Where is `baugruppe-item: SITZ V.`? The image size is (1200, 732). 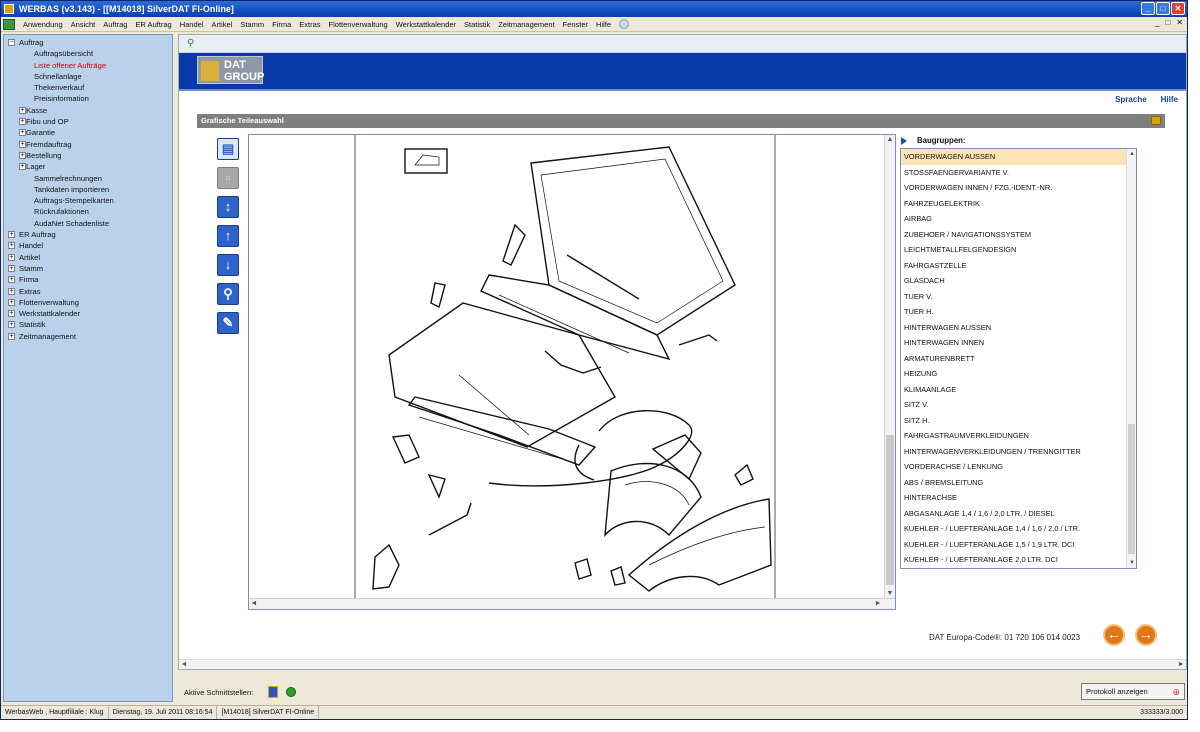
baugruppe-item: SITZ V. is located at coordinates (1018, 405).